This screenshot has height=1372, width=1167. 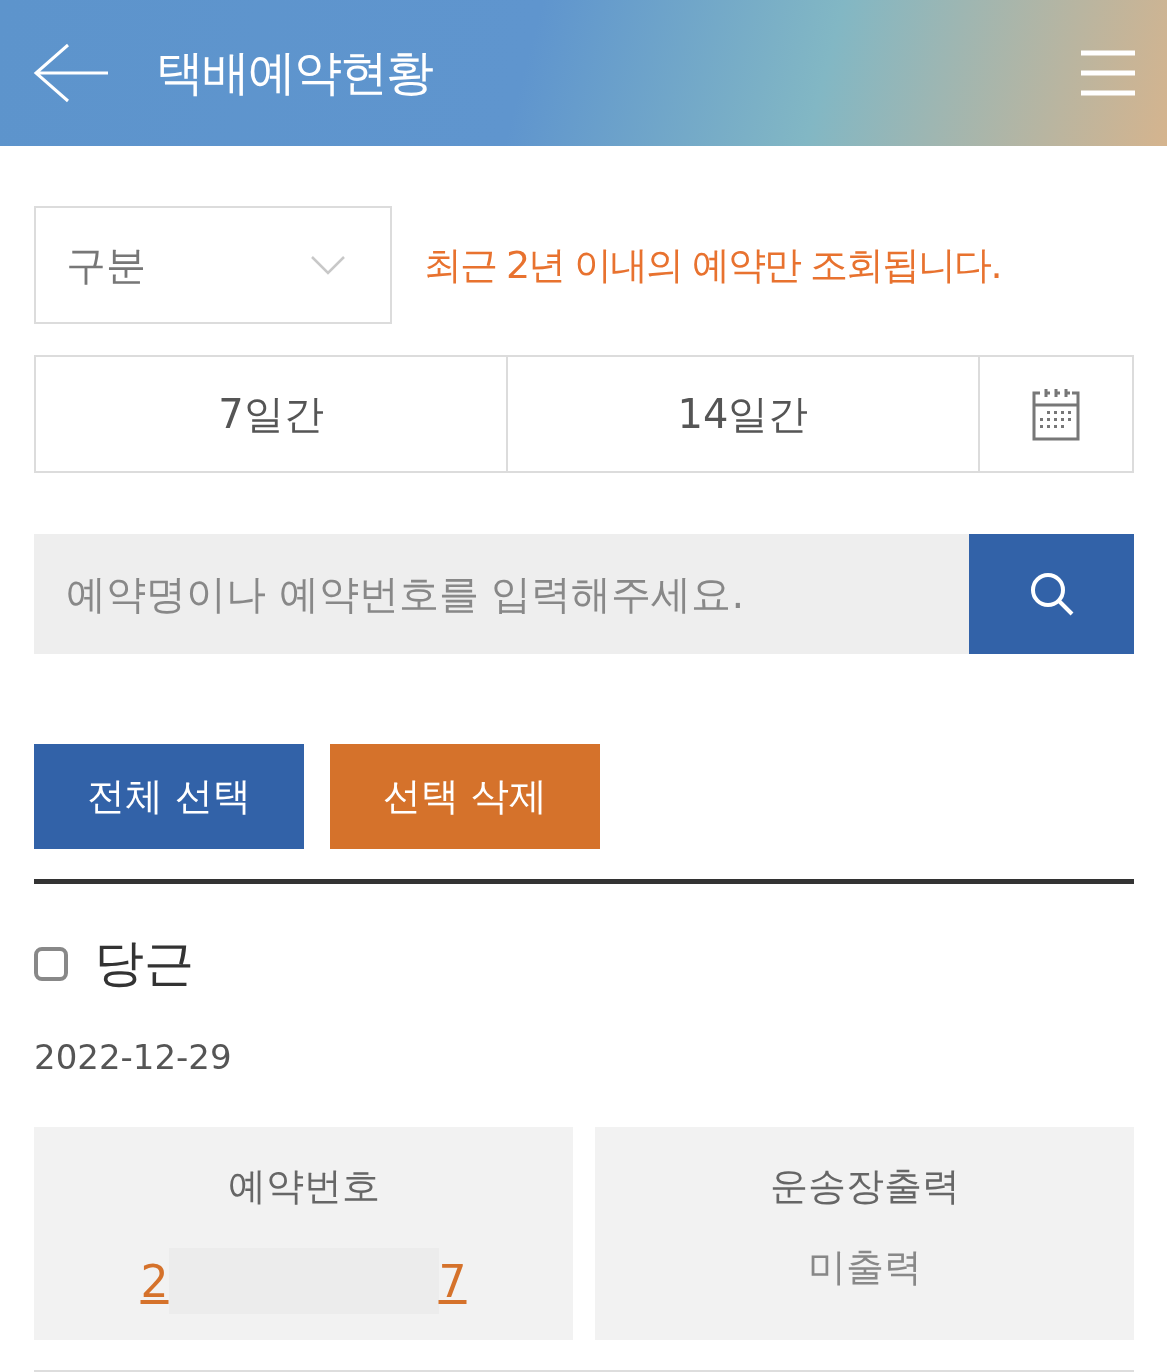 I want to click on menu-icon, so click(x=1108, y=73).